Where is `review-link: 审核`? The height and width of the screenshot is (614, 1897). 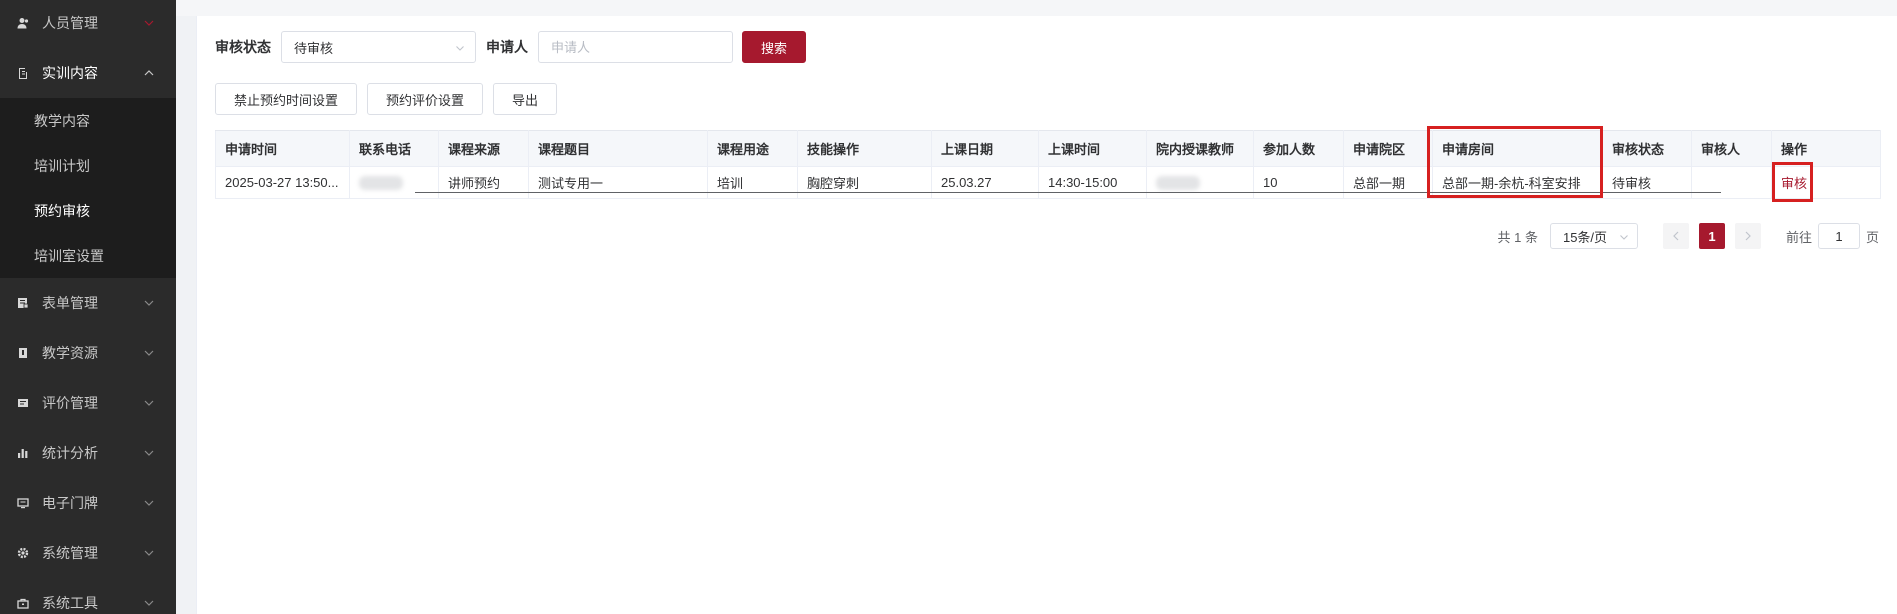 review-link: 审核 is located at coordinates (1794, 183).